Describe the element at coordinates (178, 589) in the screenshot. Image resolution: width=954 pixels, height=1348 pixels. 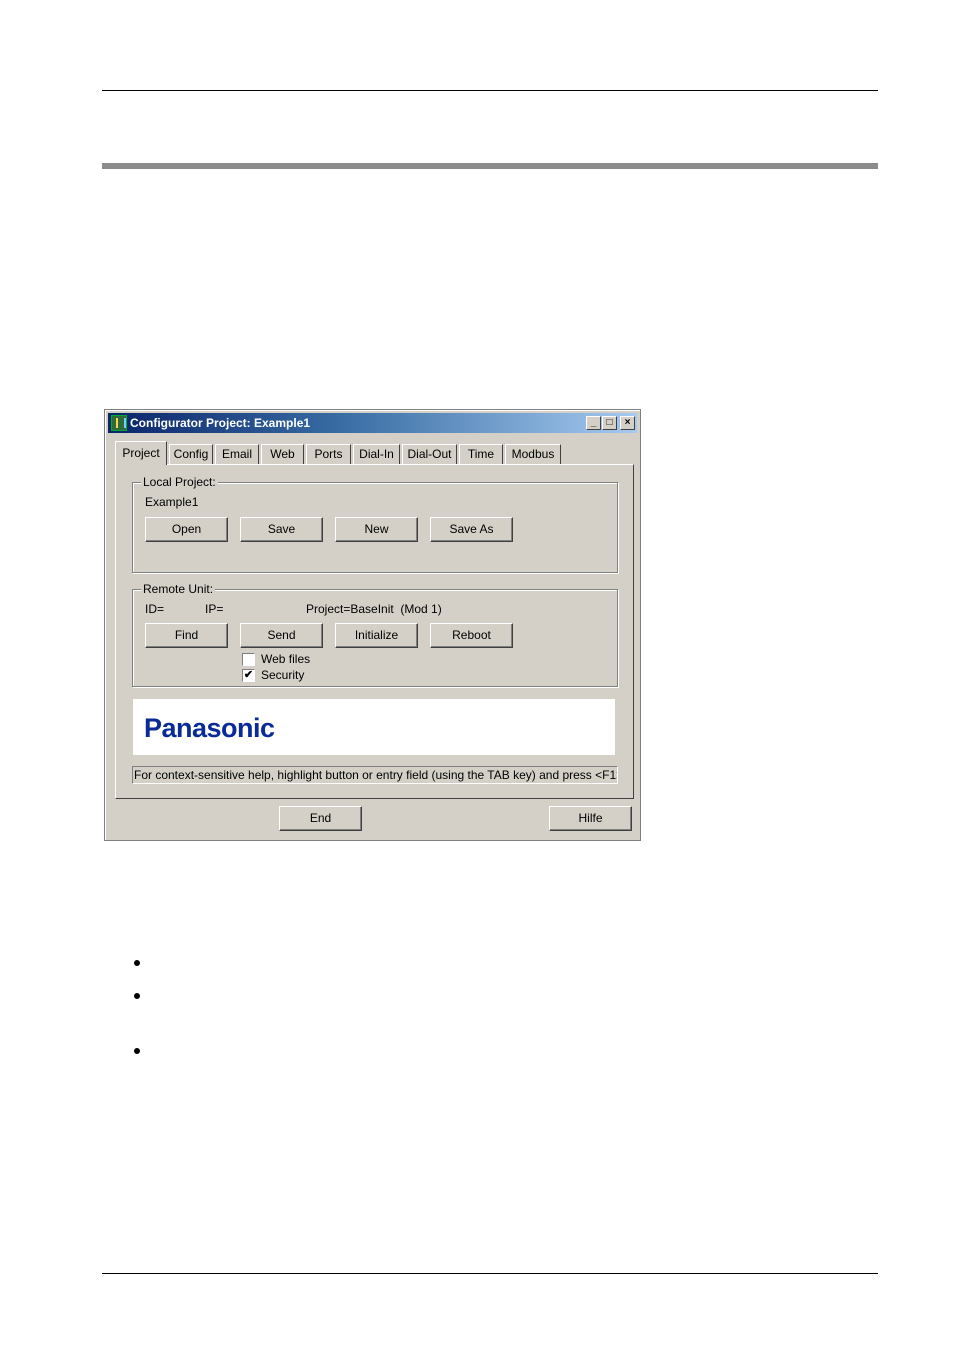
I see `remote-unit-legend: Remote Unit:` at that location.